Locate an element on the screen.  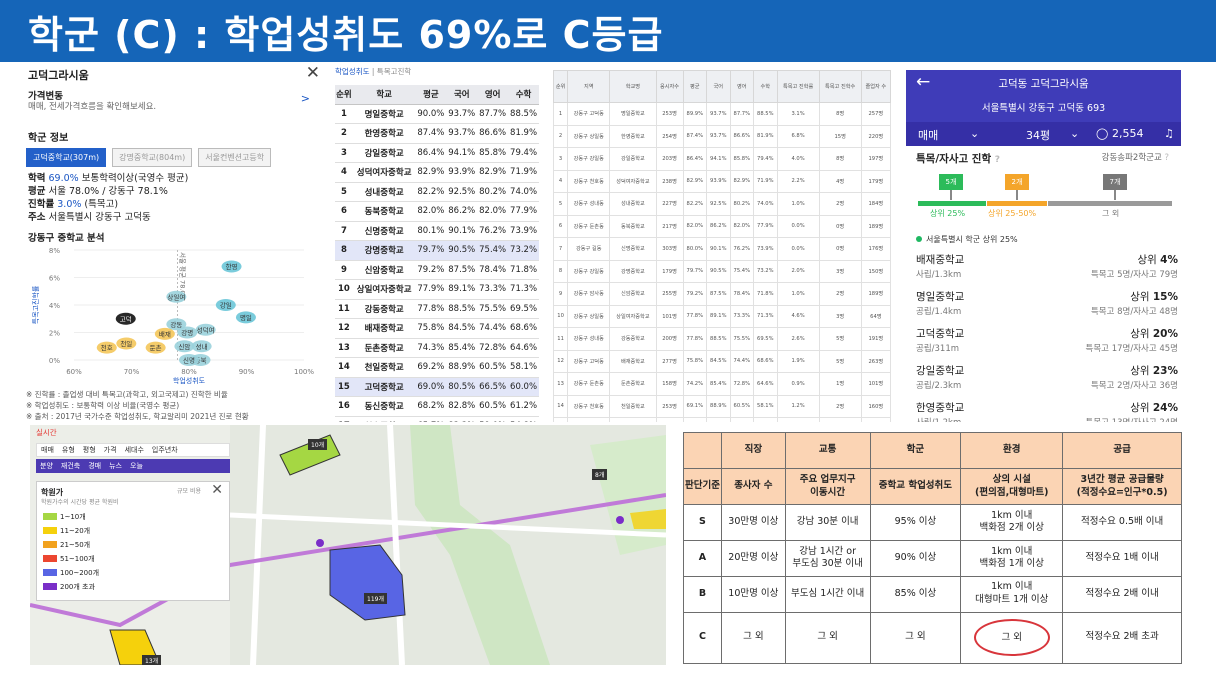
table-cell: 강명중학교 is located at coordinates (384, 250).